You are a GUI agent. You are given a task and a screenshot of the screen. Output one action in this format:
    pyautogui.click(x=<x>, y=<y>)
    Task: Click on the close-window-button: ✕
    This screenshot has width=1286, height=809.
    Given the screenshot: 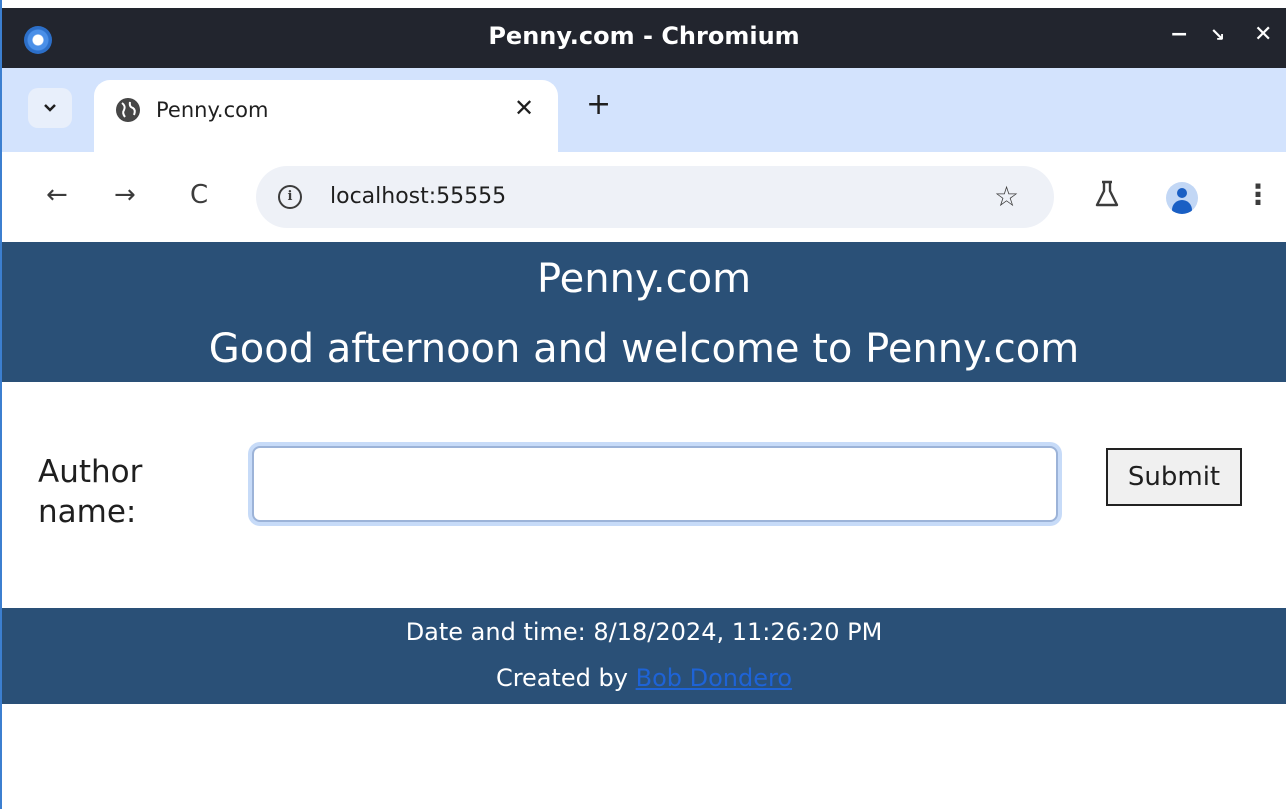 What is the action you would take?
    pyautogui.click(x=1263, y=34)
    